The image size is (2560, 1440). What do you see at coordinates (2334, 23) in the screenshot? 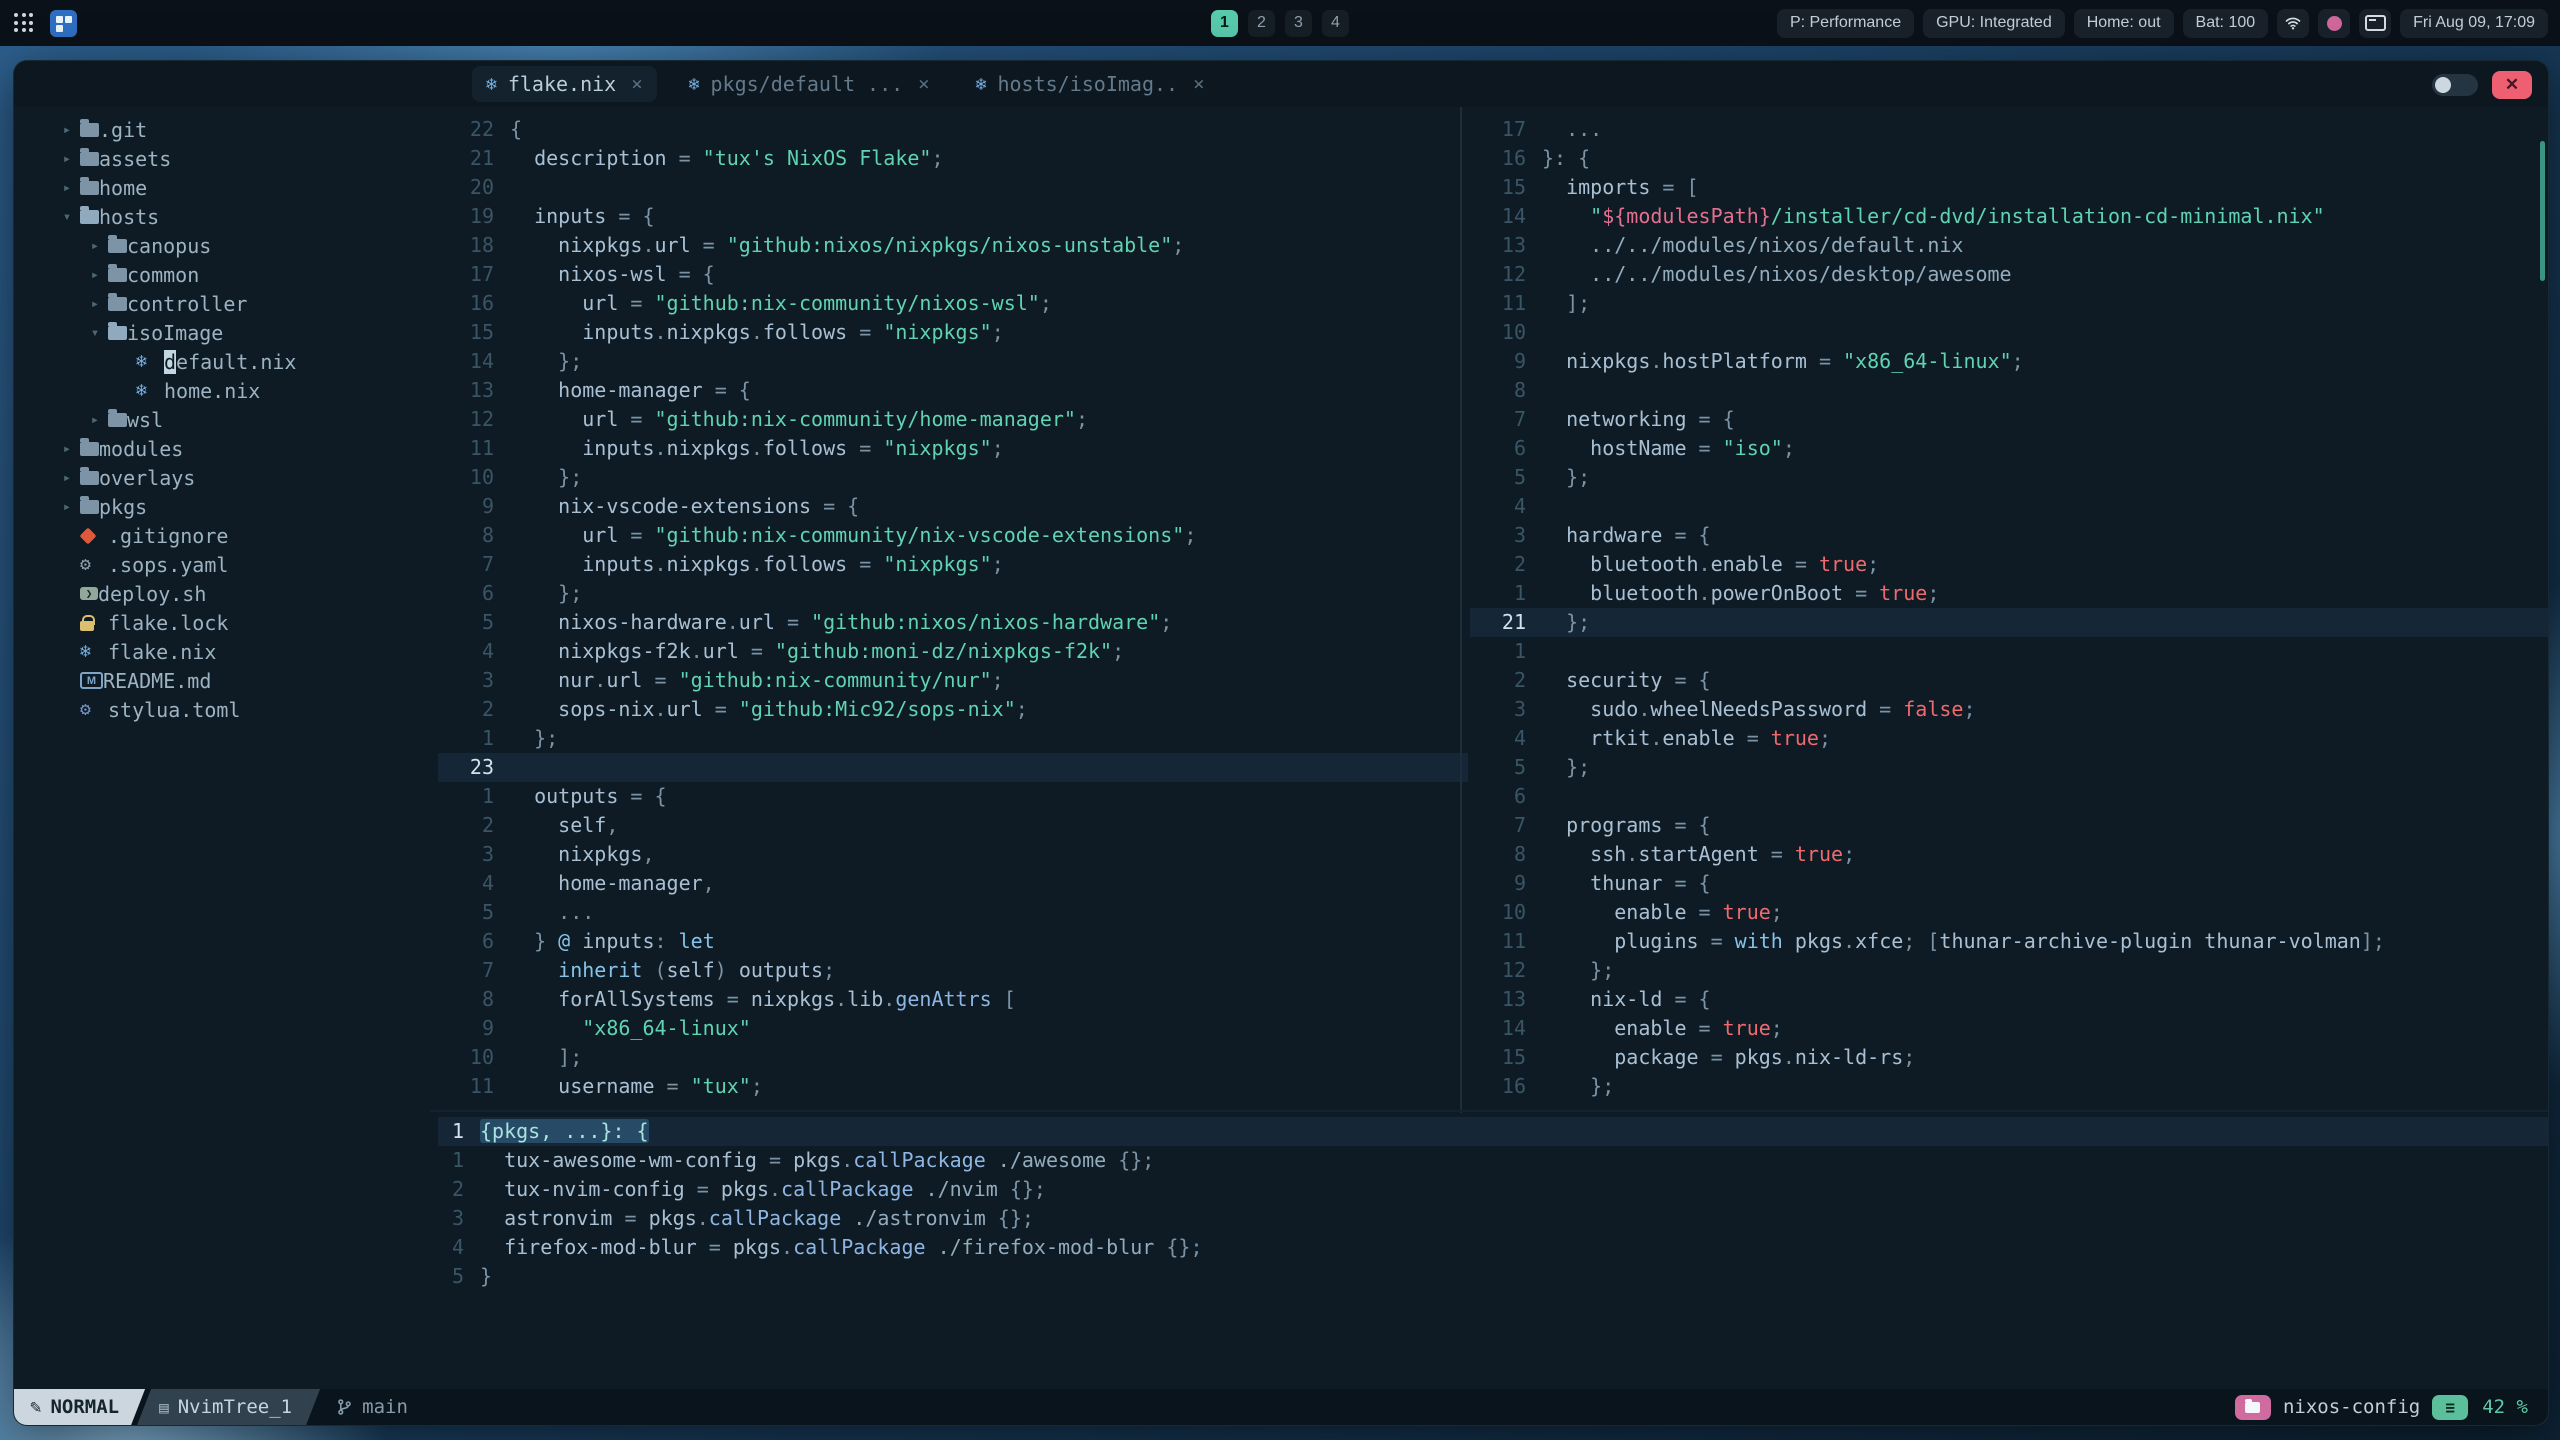
I see `notification-widget` at bounding box center [2334, 23].